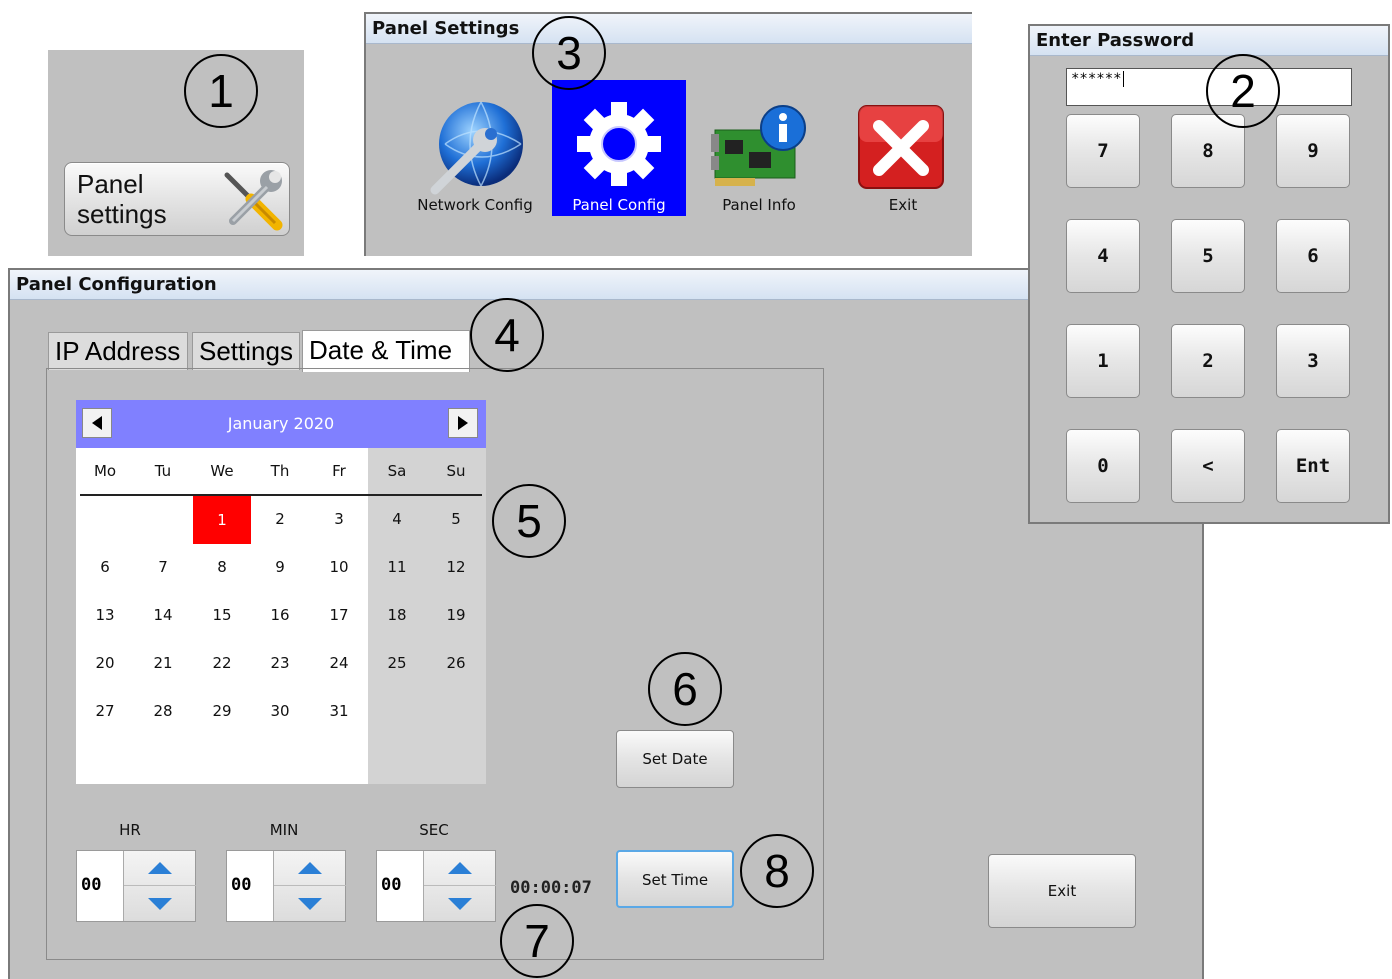  Describe the element at coordinates (456, 519) in the screenshot. I see `calendar-day: 5` at that location.